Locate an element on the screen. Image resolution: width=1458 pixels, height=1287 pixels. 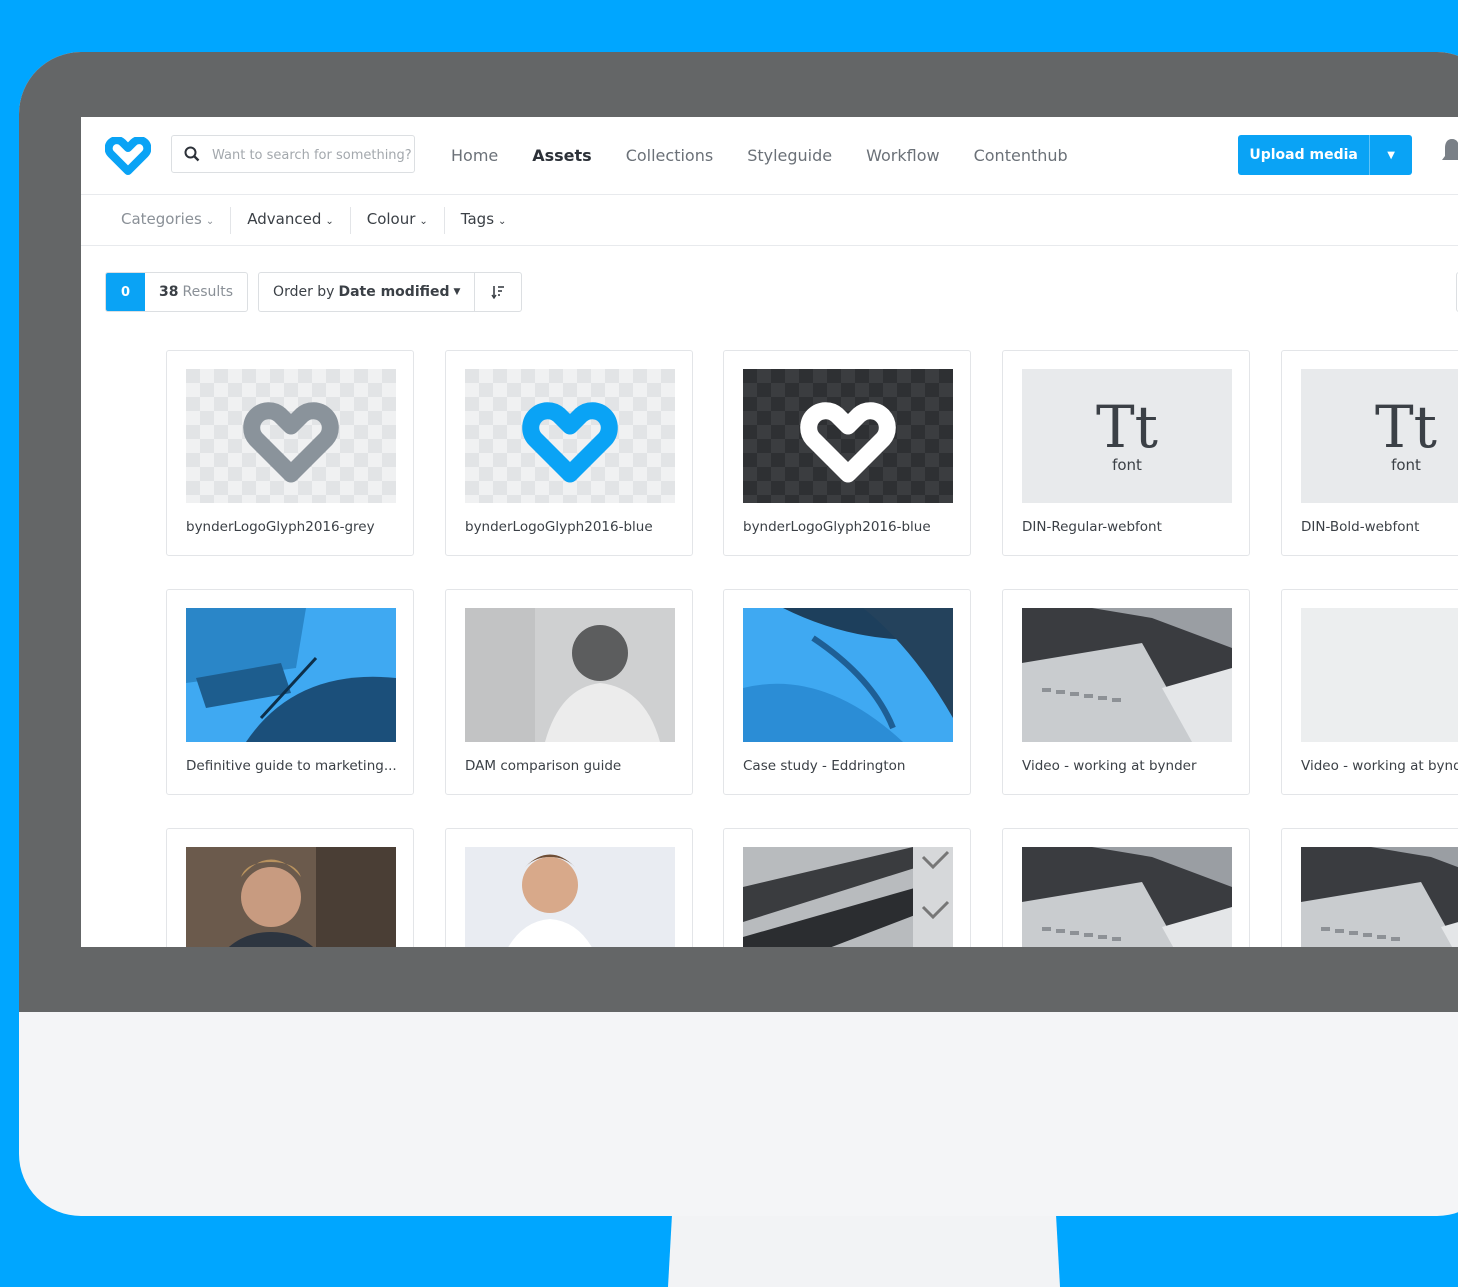
search-input is located at coordinates (312, 155).